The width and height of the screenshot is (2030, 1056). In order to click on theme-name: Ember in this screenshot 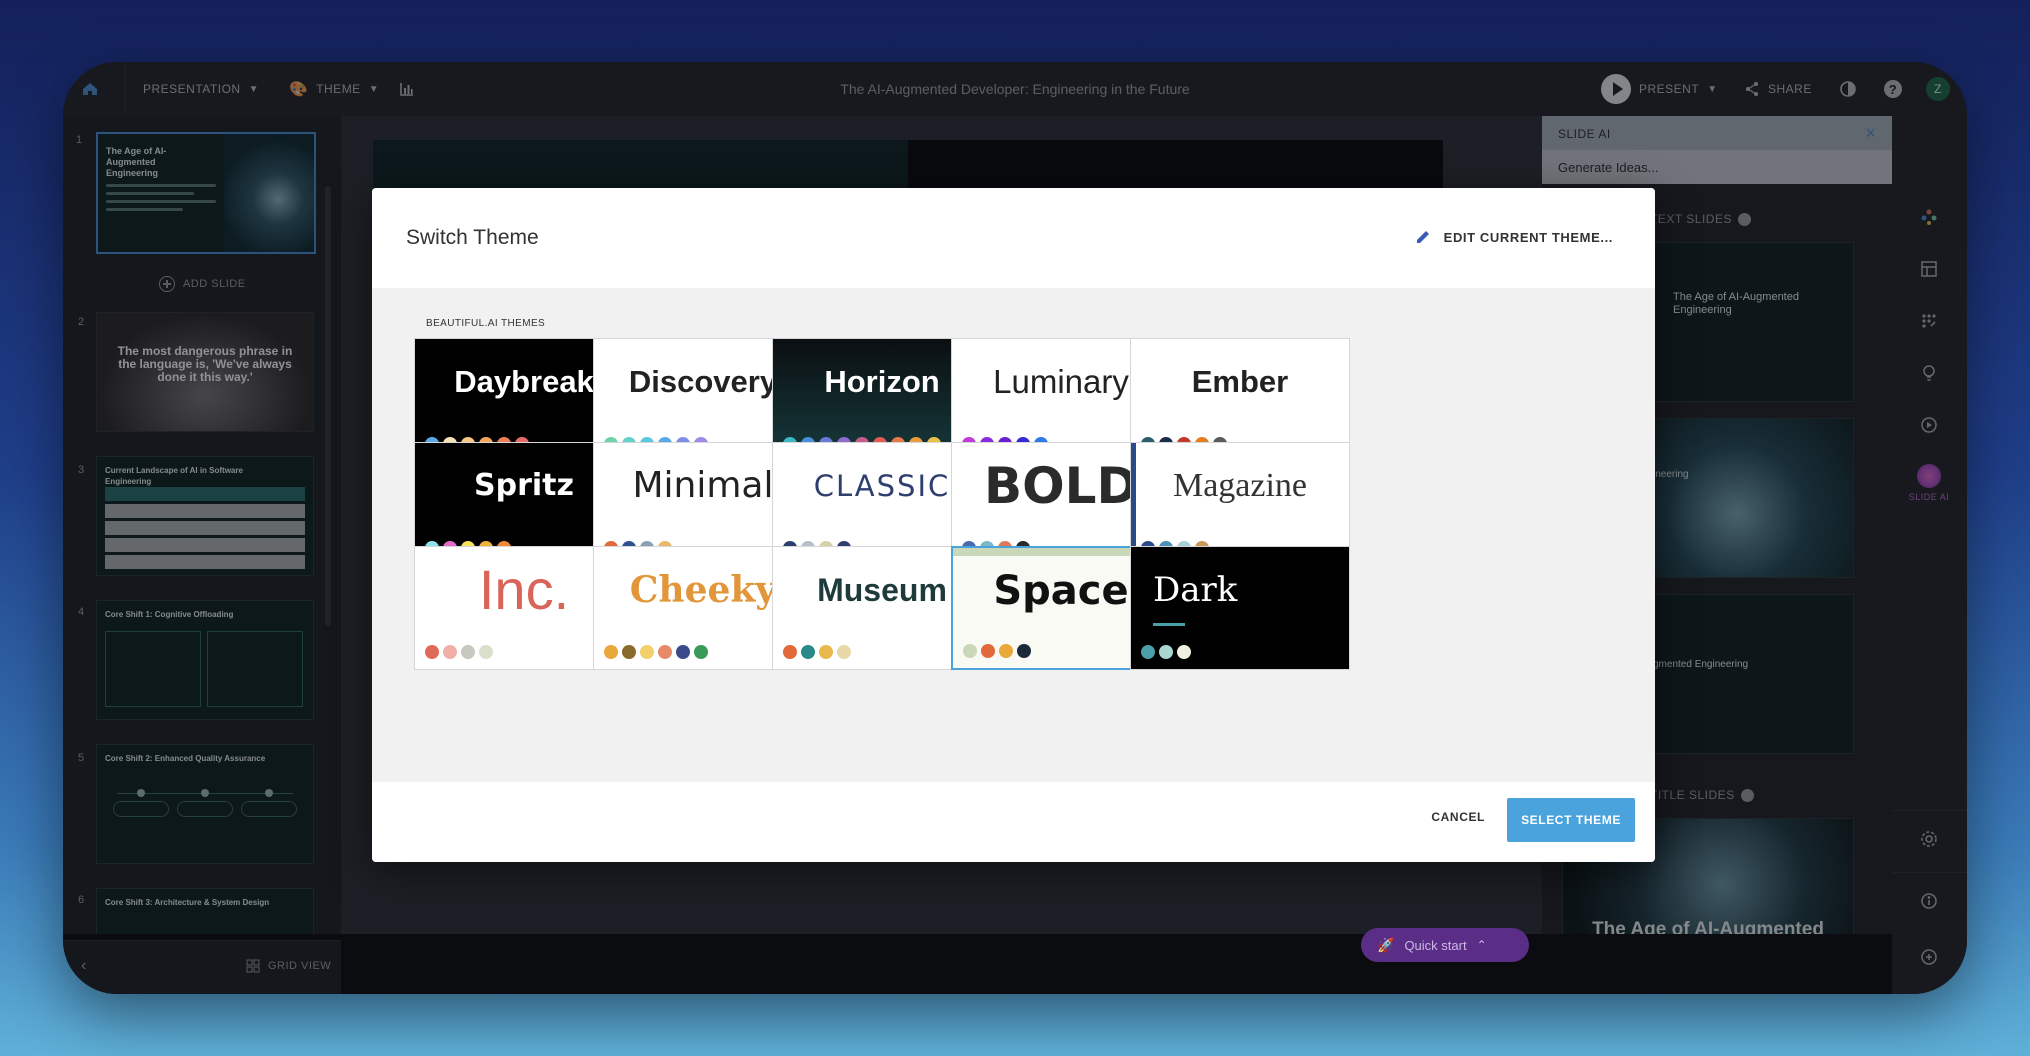, I will do `click(1240, 381)`.